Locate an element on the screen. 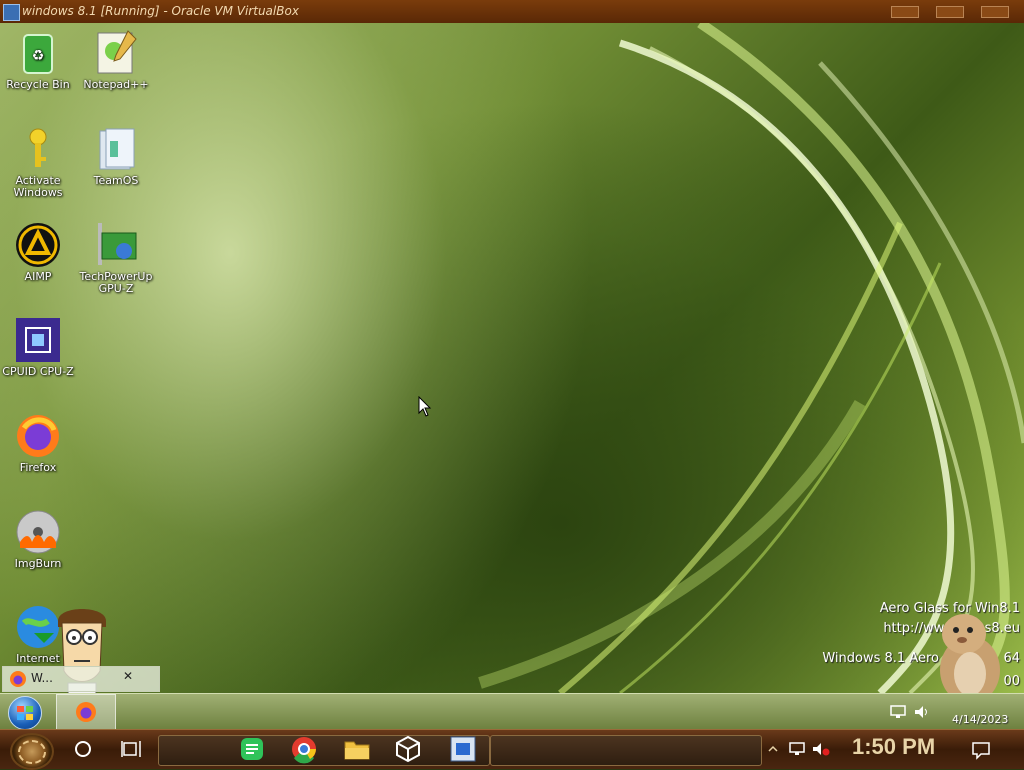  aimp-icon is located at coordinates (38, 245).